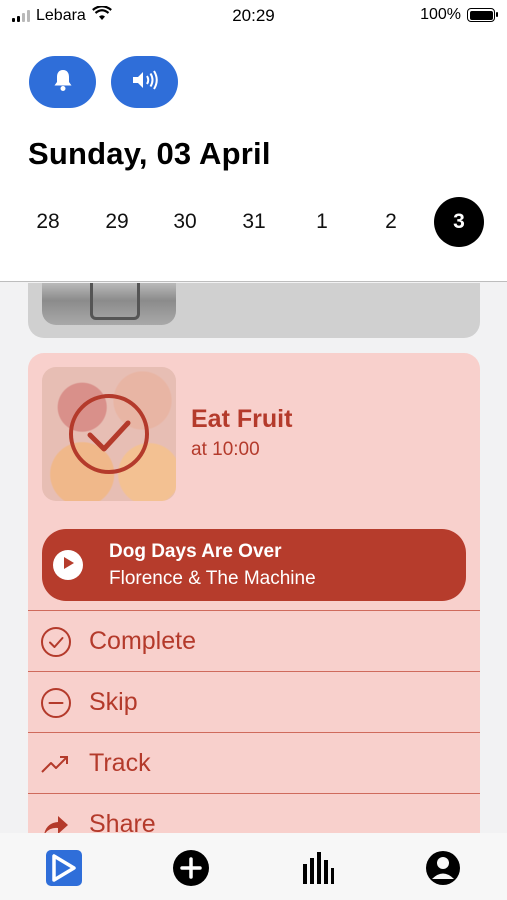 This screenshot has width=507, height=900. I want to click on day-29: 29, so click(117, 222).